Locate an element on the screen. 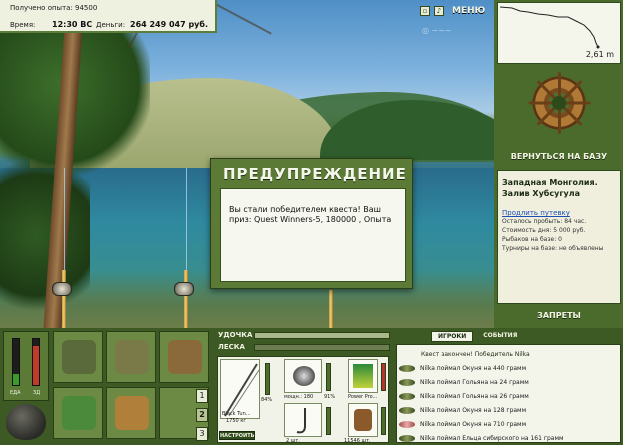 The image size is (623, 445). bait-bar is located at coordinates (383, 421).